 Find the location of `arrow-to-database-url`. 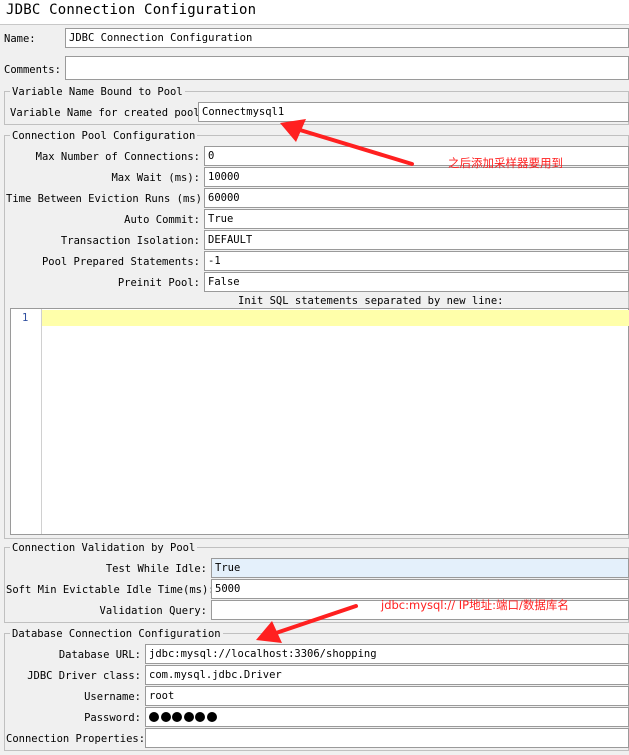

arrow-to-database-url is located at coordinates (307, 623).